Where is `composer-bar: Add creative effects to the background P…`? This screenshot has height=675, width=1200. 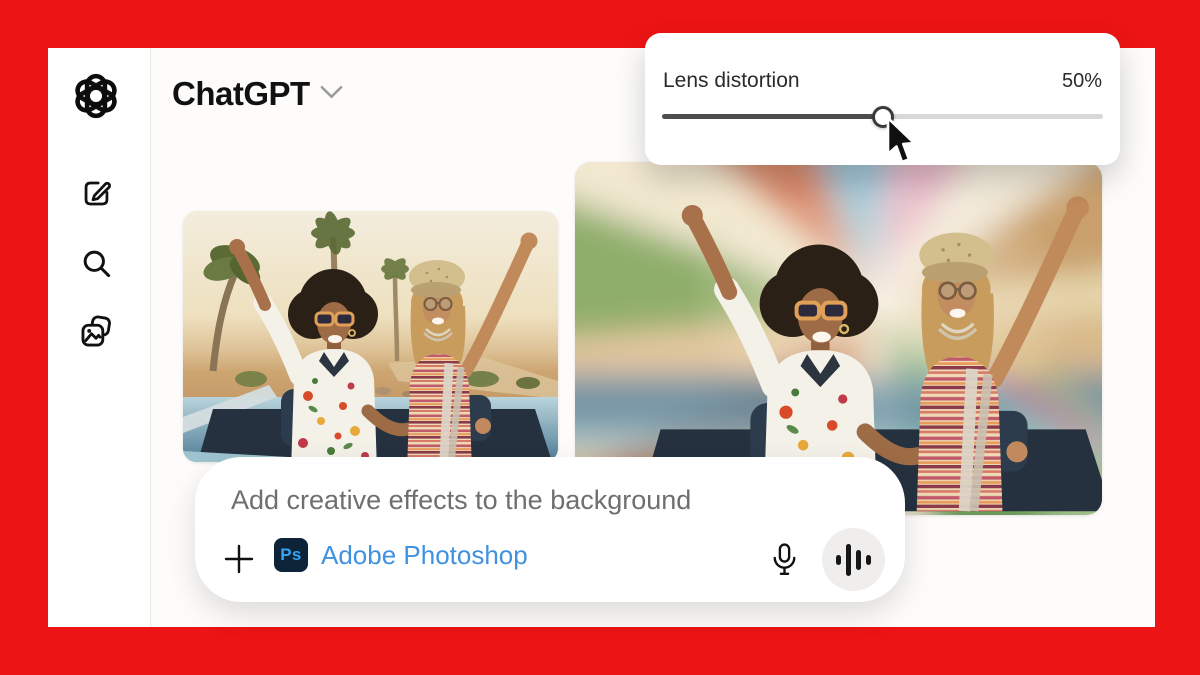
composer-bar: Add creative effects to the background P… is located at coordinates (550, 529).